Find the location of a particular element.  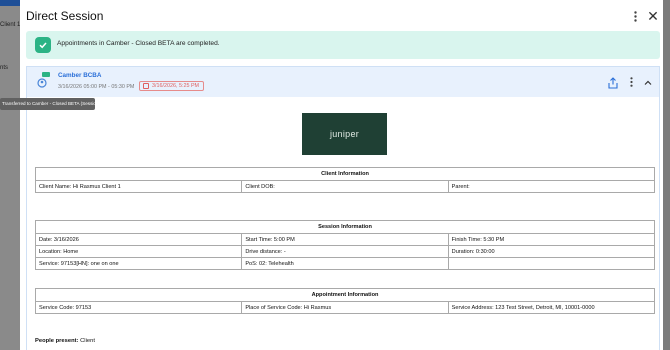

appointment-info-title: Appointment Information is located at coordinates (345, 295).